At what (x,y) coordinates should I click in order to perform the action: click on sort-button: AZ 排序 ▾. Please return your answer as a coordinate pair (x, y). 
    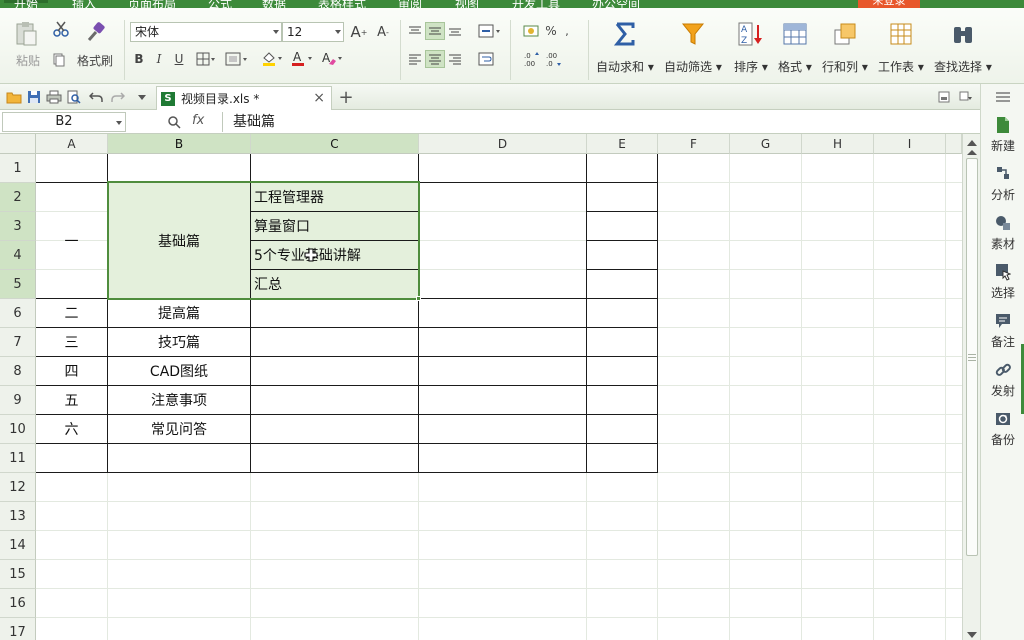
    Looking at the image, I should click on (751, 47).